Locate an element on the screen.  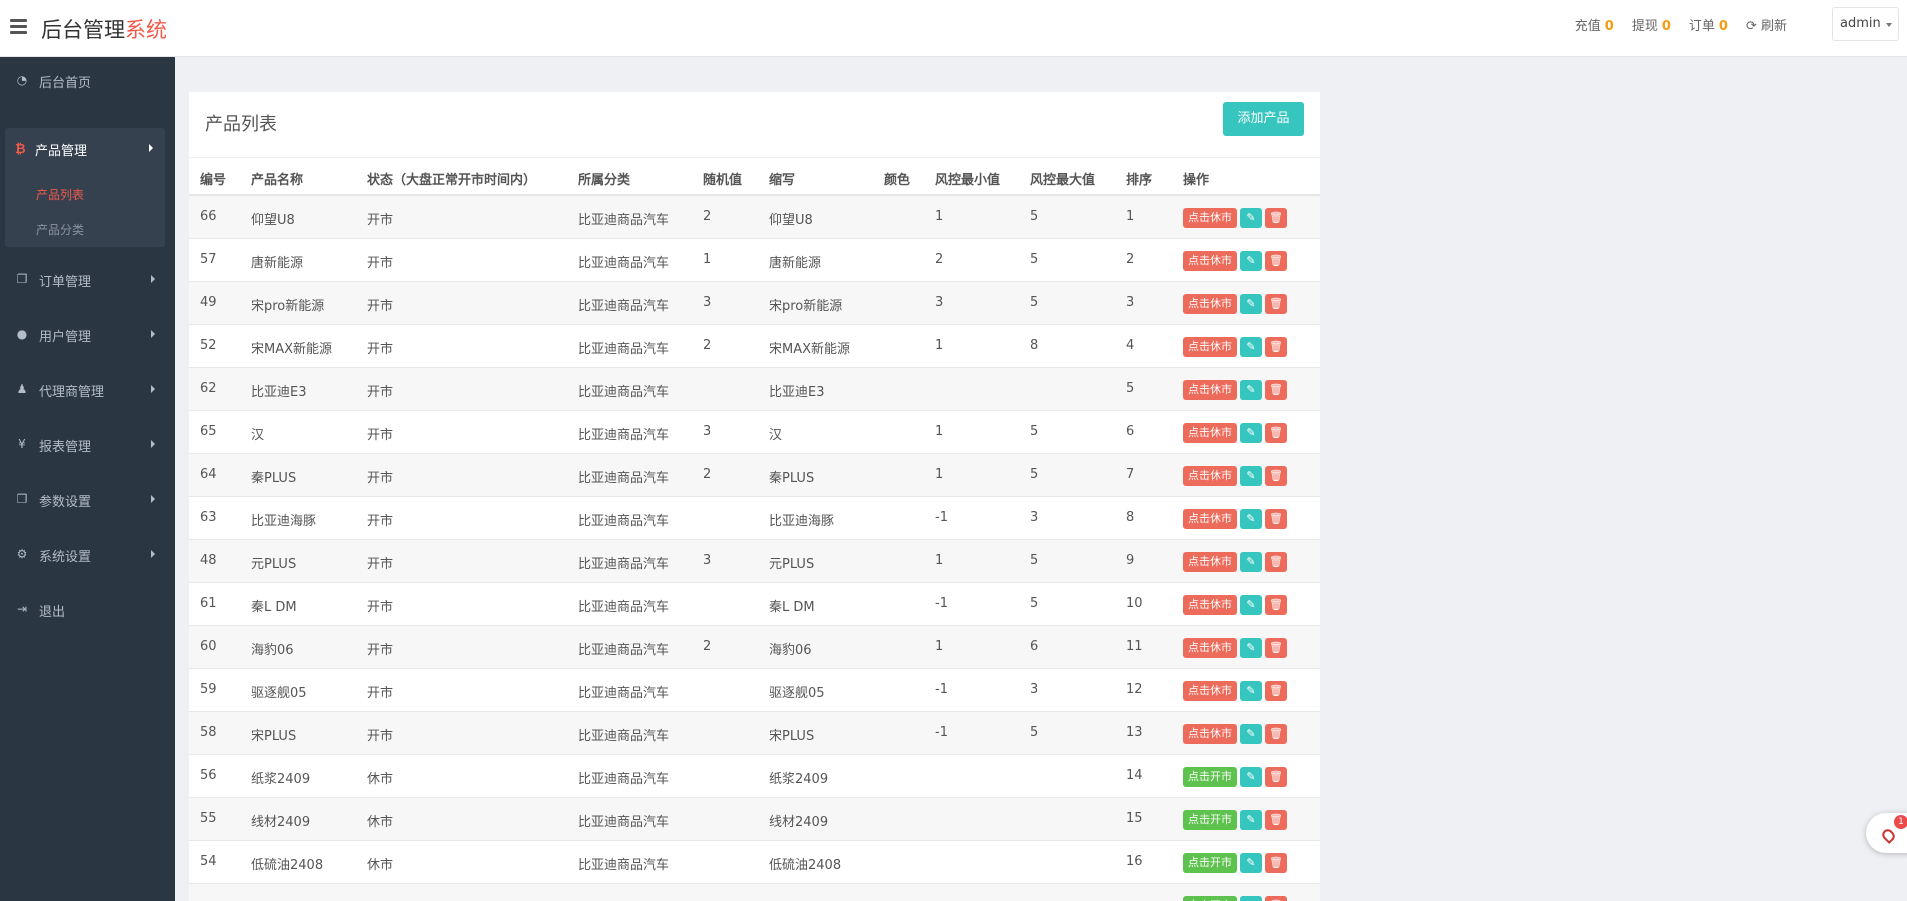
sidebar-item-products: ₿ 产品管理 is located at coordinates (85, 148).